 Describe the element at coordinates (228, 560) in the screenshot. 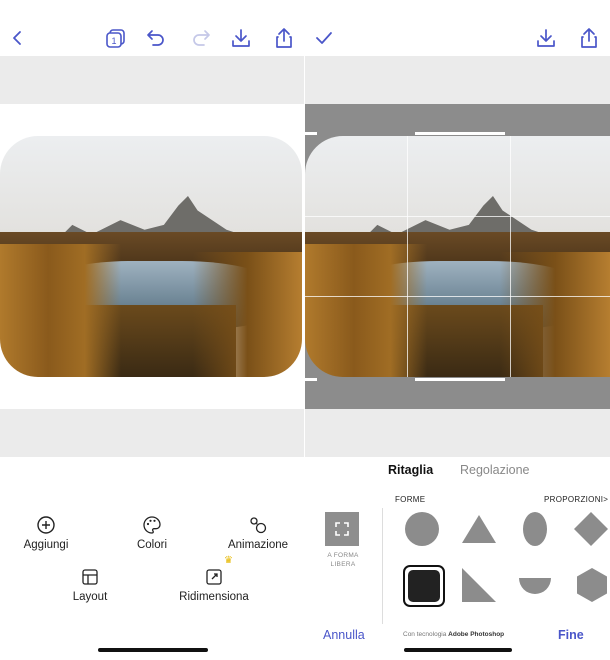

I see `premium-crown-icon: ♛` at that location.